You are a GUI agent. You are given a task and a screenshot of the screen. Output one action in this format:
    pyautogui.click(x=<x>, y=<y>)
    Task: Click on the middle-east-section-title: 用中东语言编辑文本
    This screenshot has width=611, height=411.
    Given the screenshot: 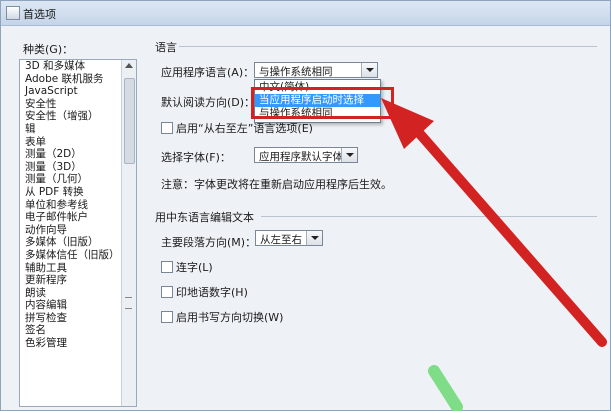 What is the action you would take?
    pyautogui.click(x=204, y=217)
    